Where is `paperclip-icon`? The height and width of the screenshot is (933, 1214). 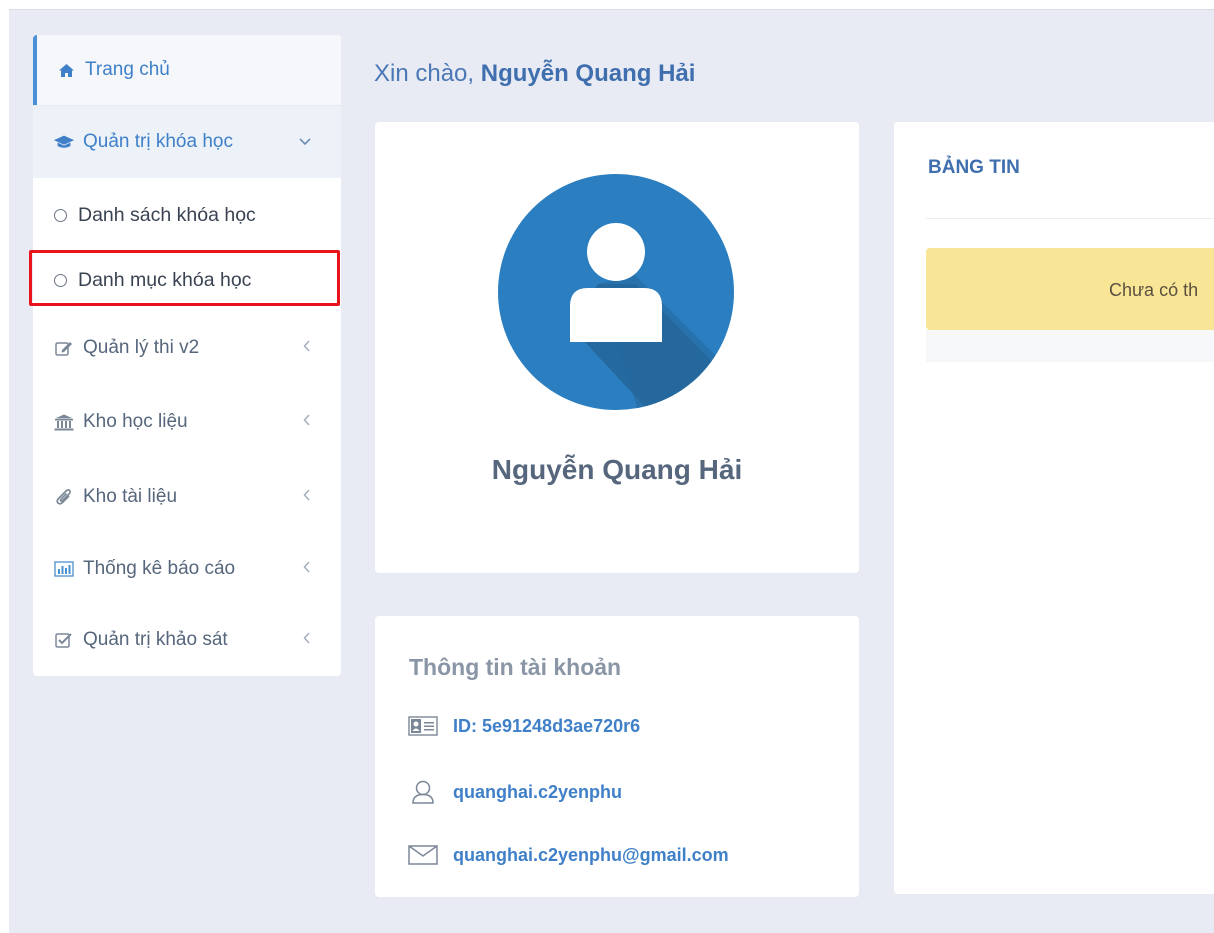
paperclip-icon is located at coordinates (64, 497).